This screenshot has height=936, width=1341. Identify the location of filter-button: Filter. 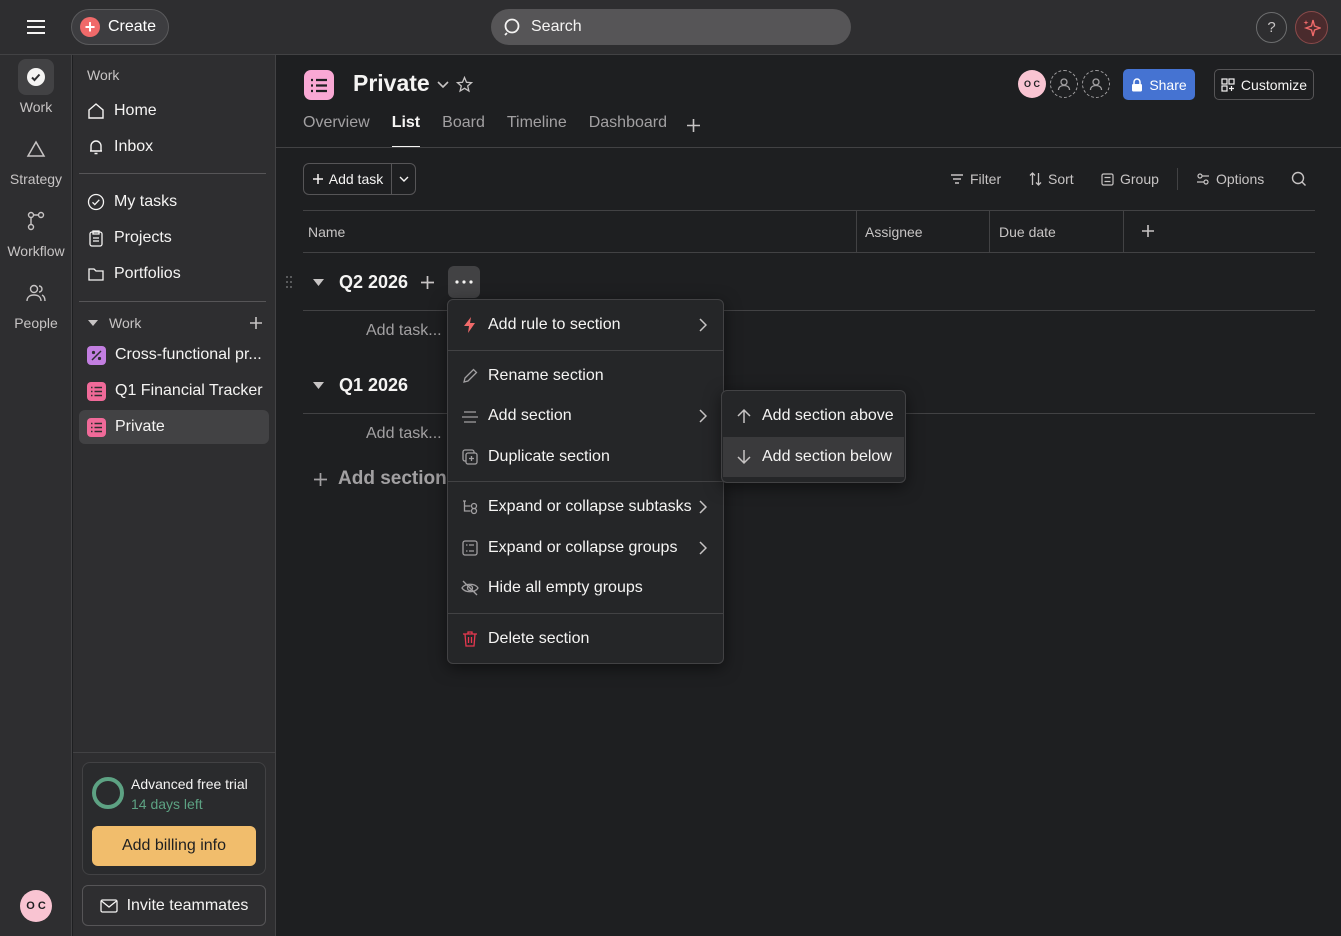
(975, 179).